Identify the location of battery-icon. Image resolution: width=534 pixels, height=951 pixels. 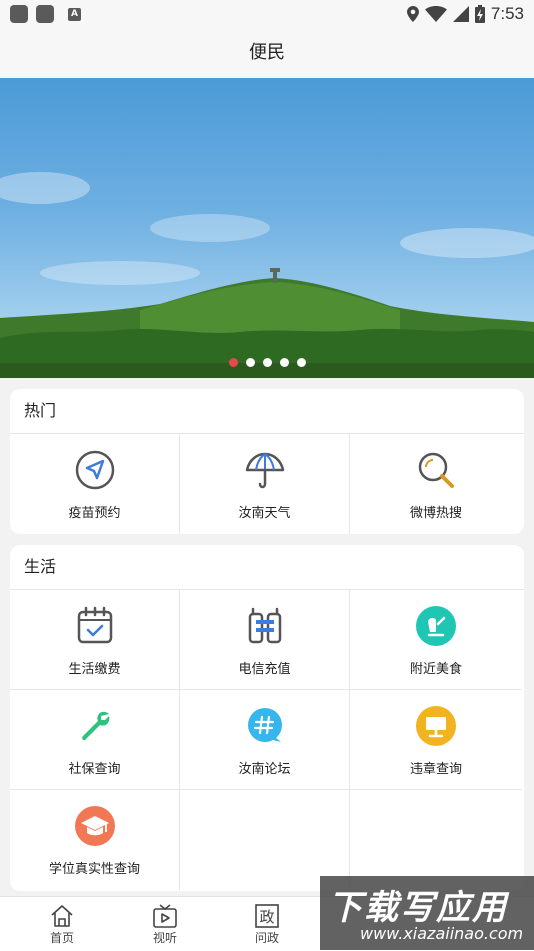
(479, 14).